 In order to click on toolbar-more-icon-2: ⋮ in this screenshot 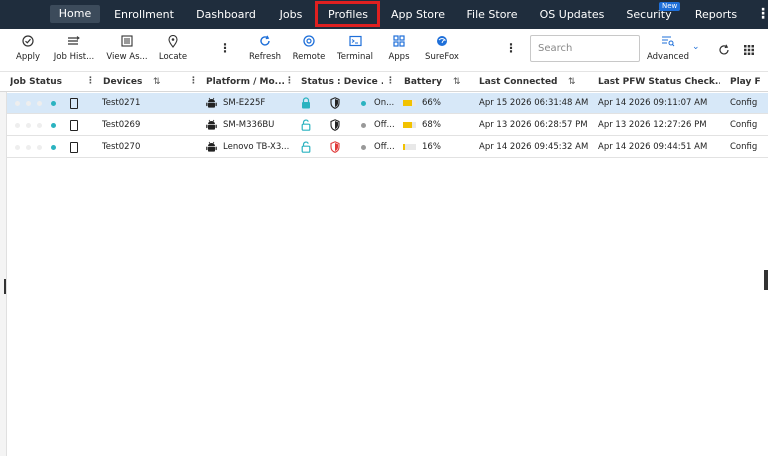, I will do `click(511, 48)`.